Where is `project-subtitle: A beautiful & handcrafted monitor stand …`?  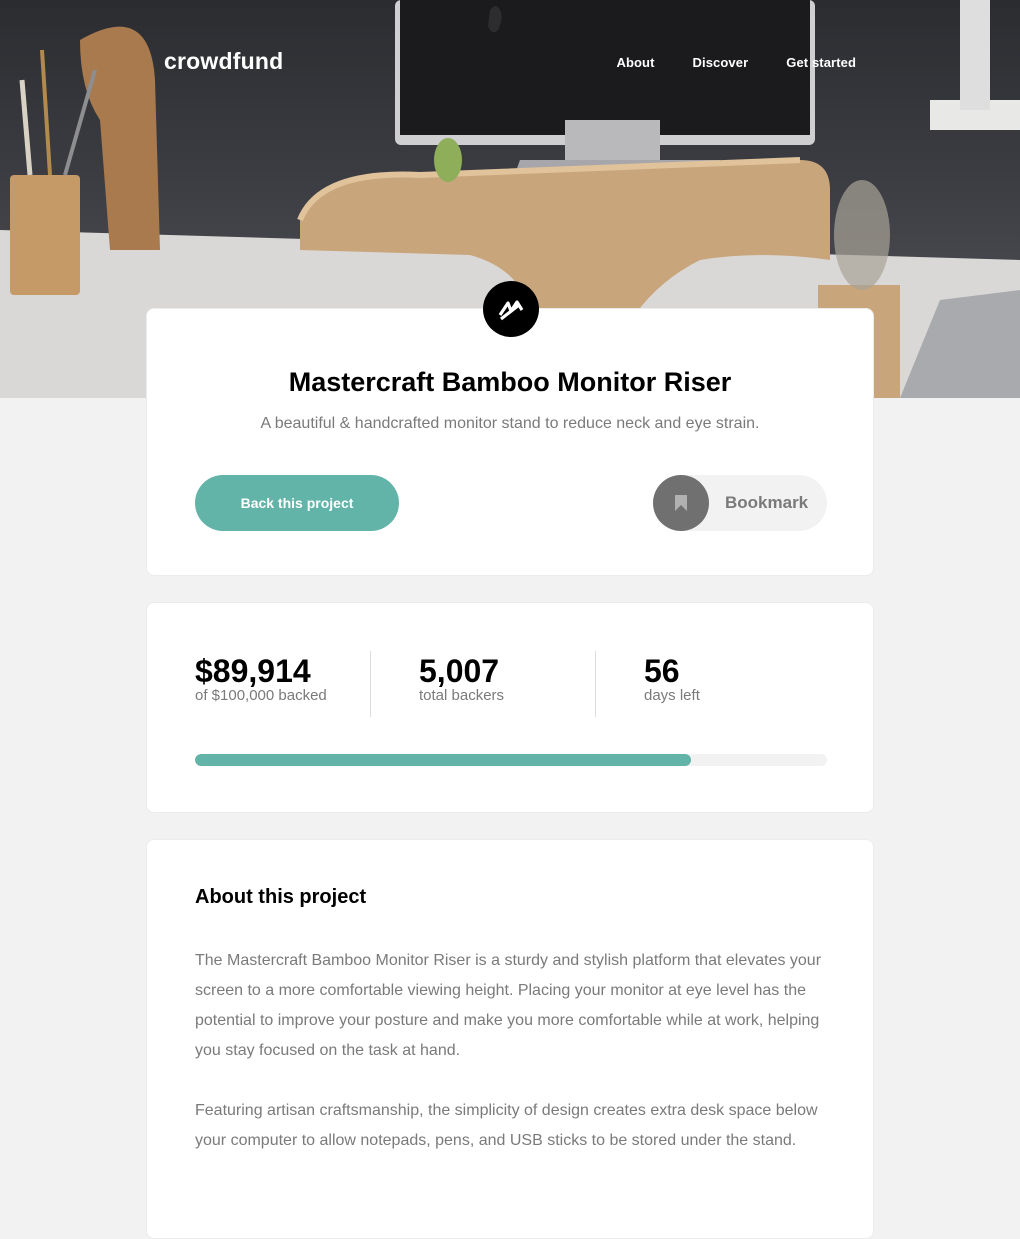
project-subtitle: A beautiful & handcrafted monitor stand … is located at coordinates (510, 423).